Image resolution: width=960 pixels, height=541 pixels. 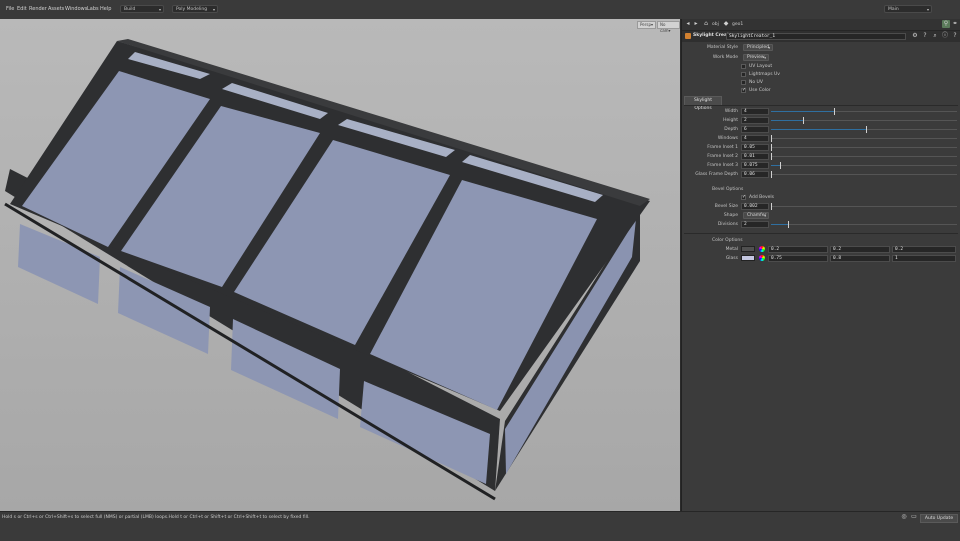 What do you see at coordinates (864, 165) in the screenshot?
I see `frame-inset-3-slider` at bounding box center [864, 165].